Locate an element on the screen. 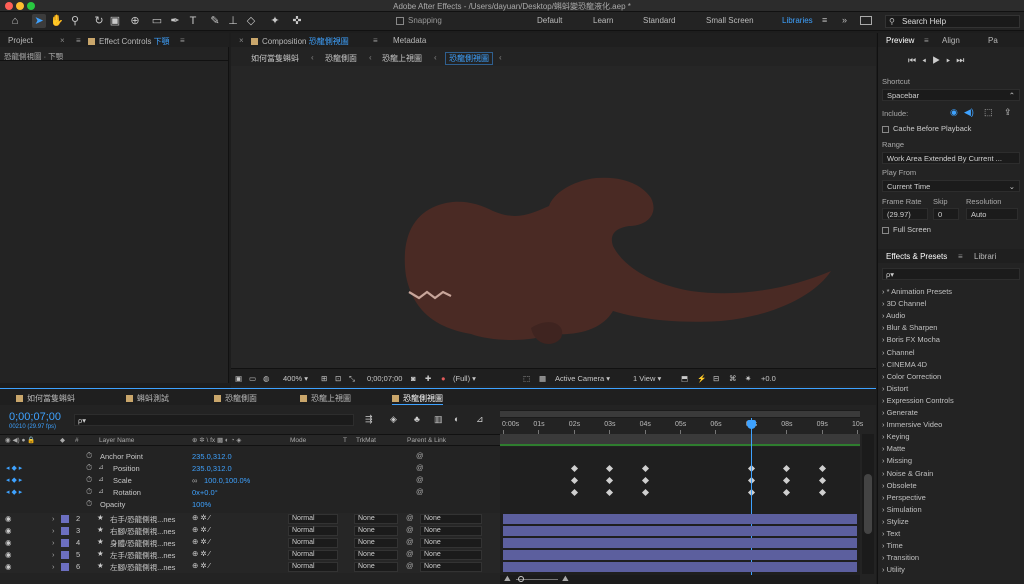 This screenshot has width=1024, height=584. region-of-interest-icon: ⬚ is located at coordinates (526, 378).